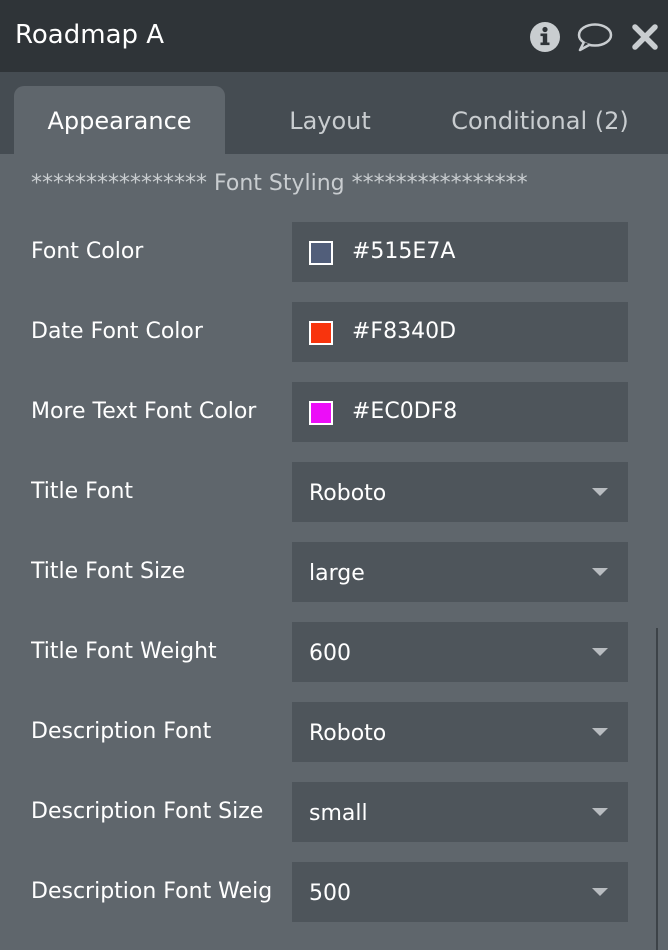 This screenshot has width=668, height=950. What do you see at coordinates (460, 812) in the screenshot?
I see `description-font-size-dropdown: small` at bounding box center [460, 812].